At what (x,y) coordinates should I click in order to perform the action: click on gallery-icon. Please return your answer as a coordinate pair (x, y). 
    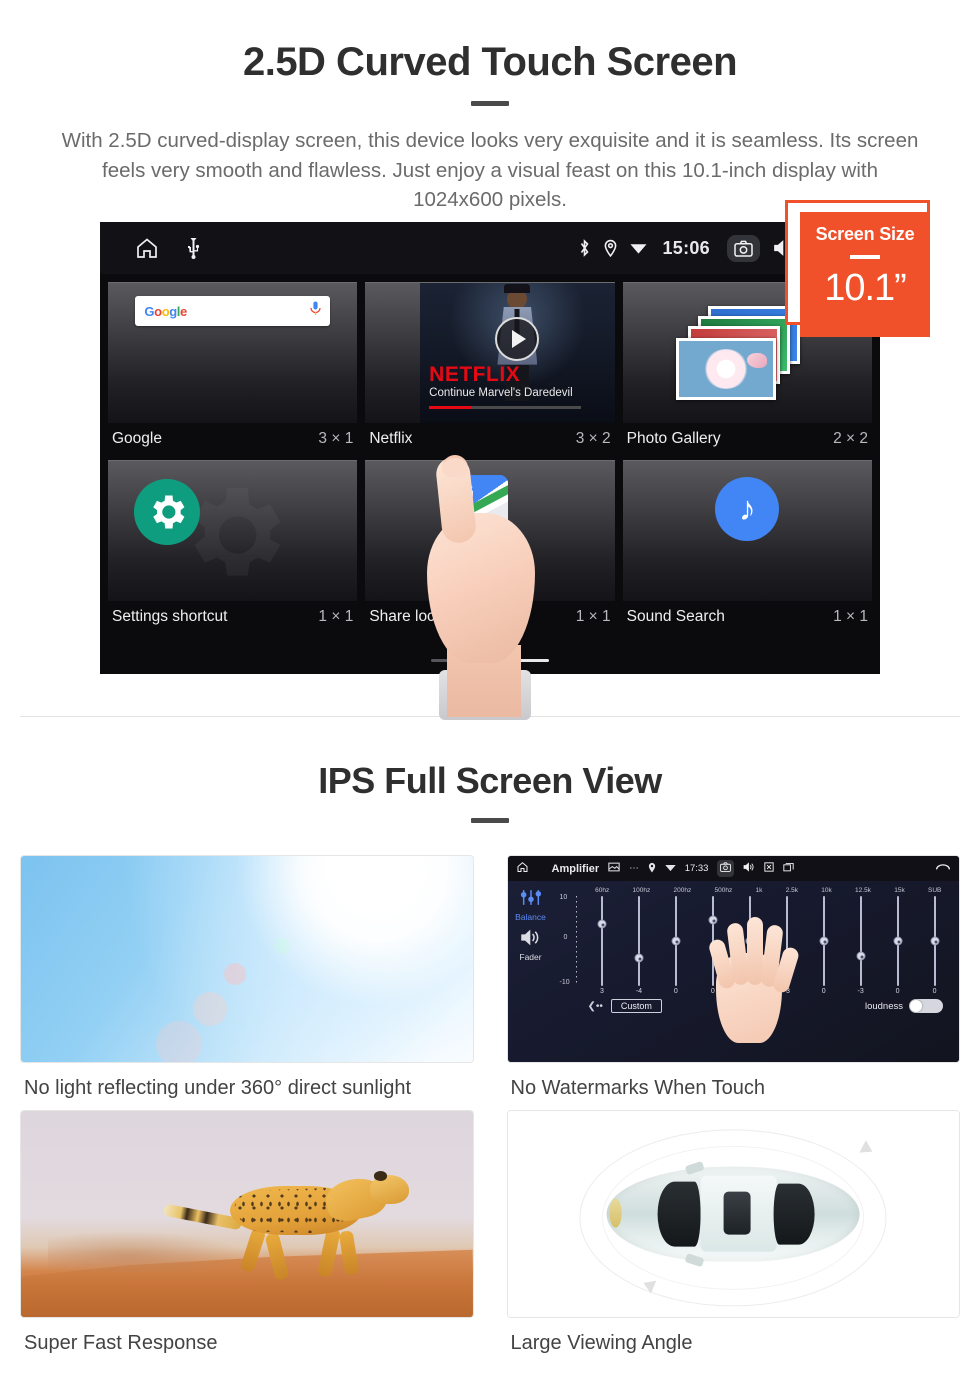
    Looking at the image, I should click on (614, 868).